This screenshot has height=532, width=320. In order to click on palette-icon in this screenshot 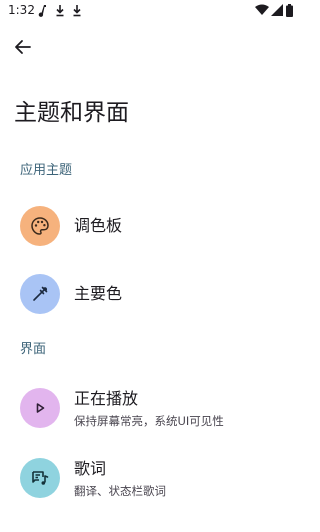, I will do `click(40, 226)`.